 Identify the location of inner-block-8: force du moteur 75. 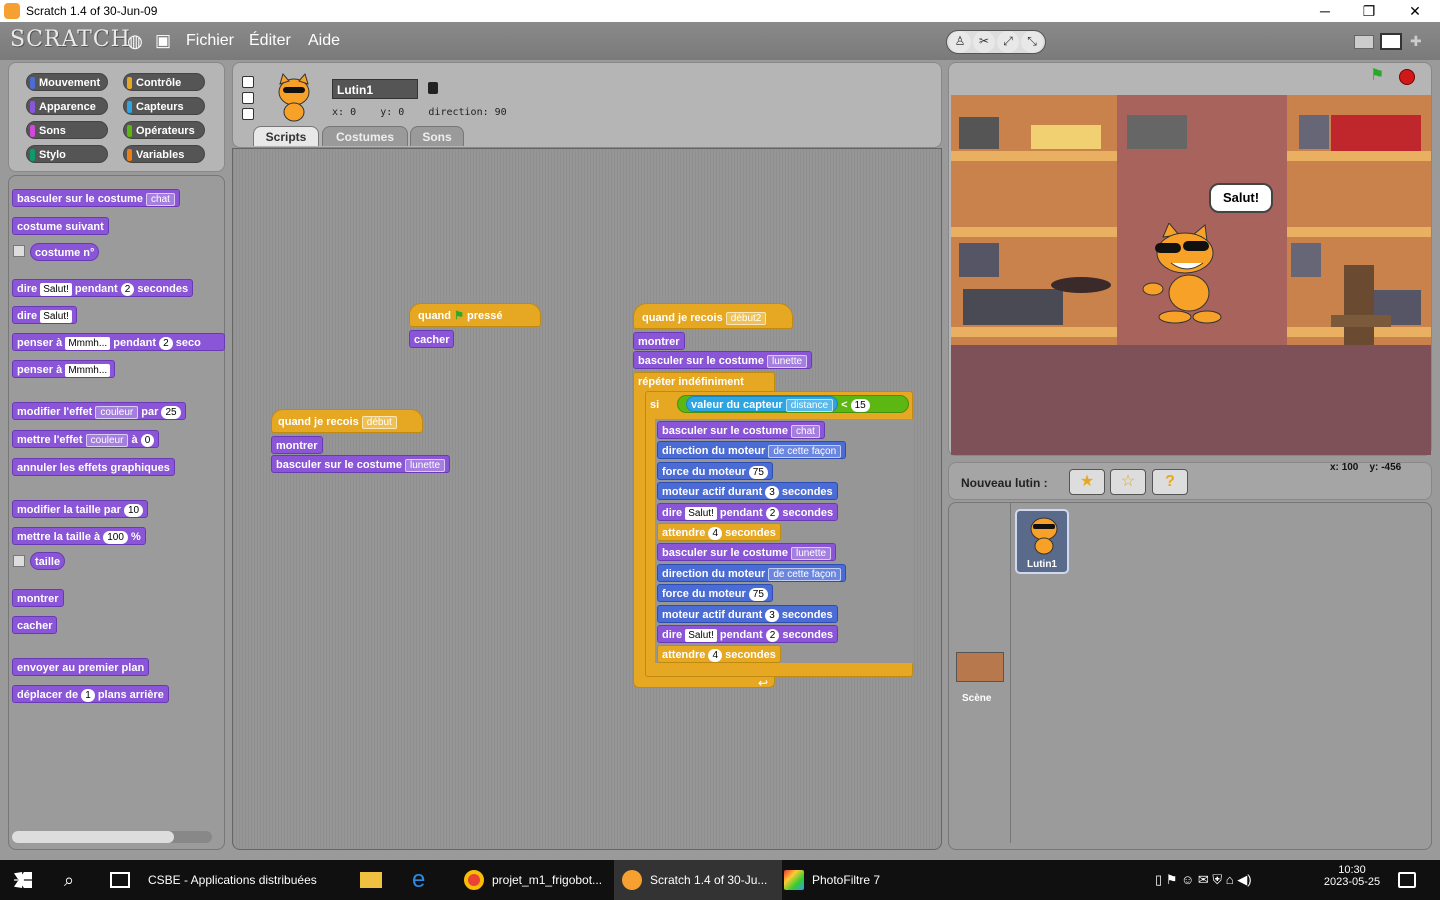
(715, 593).